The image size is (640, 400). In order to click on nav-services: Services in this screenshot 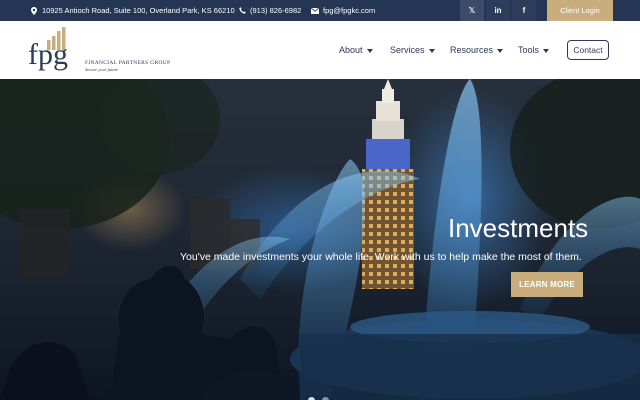, I will do `click(412, 50)`.